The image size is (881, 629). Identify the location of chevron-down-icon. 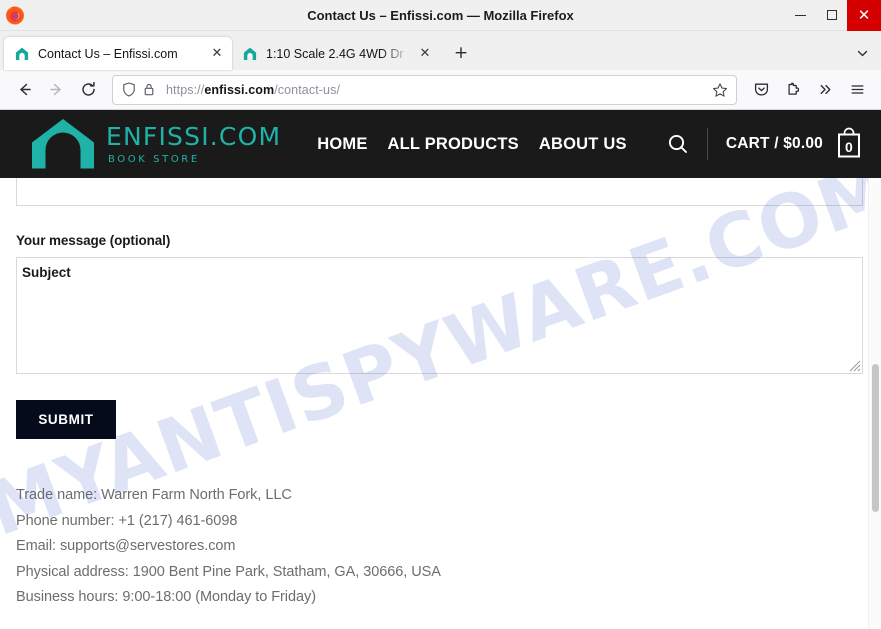
(862, 53).